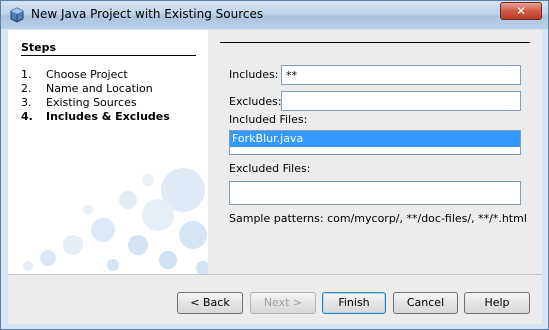 This screenshot has width=549, height=330. I want to click on included-files-label: Included Files:, so click(268, 119).